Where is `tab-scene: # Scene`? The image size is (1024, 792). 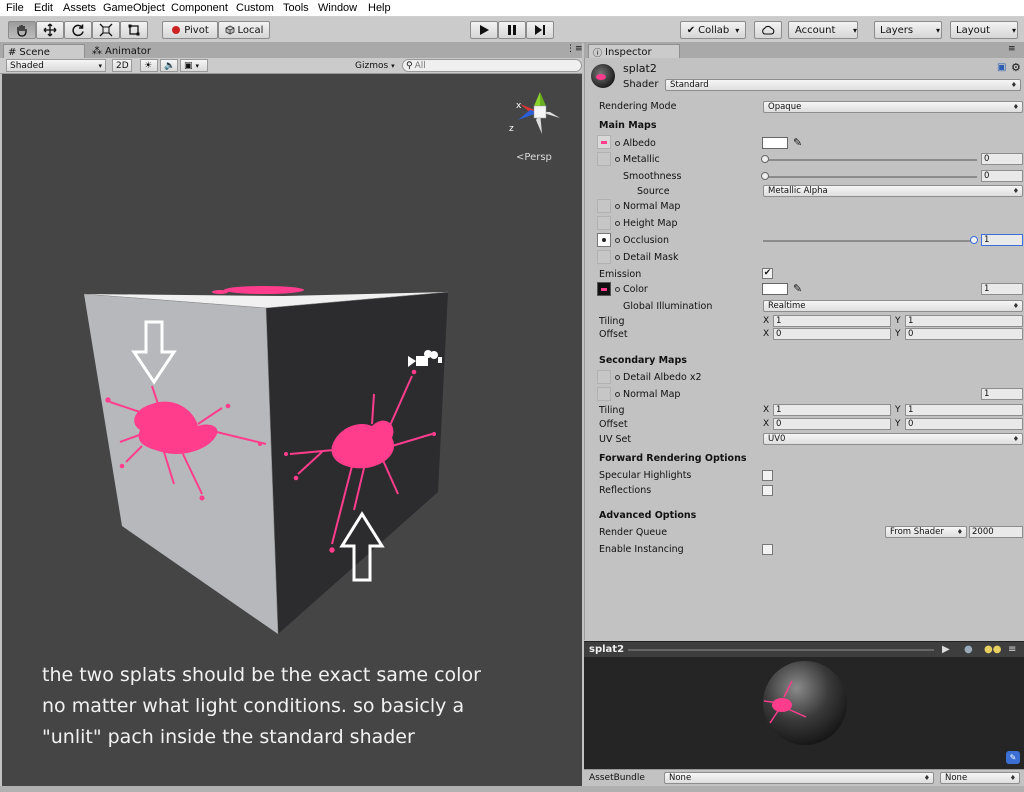 tab-scene: # Scene is located at coordinates (44, 51).